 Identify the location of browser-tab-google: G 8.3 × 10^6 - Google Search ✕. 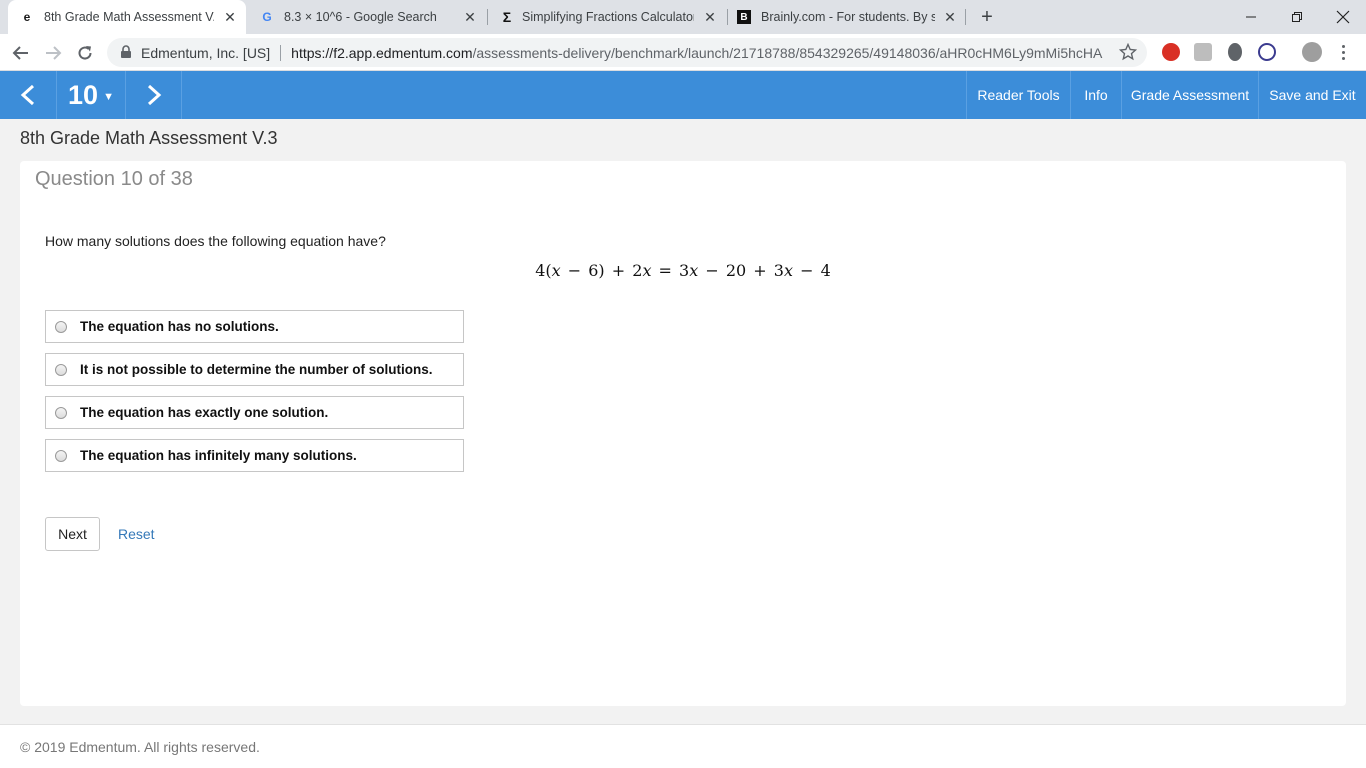
(367, 17).